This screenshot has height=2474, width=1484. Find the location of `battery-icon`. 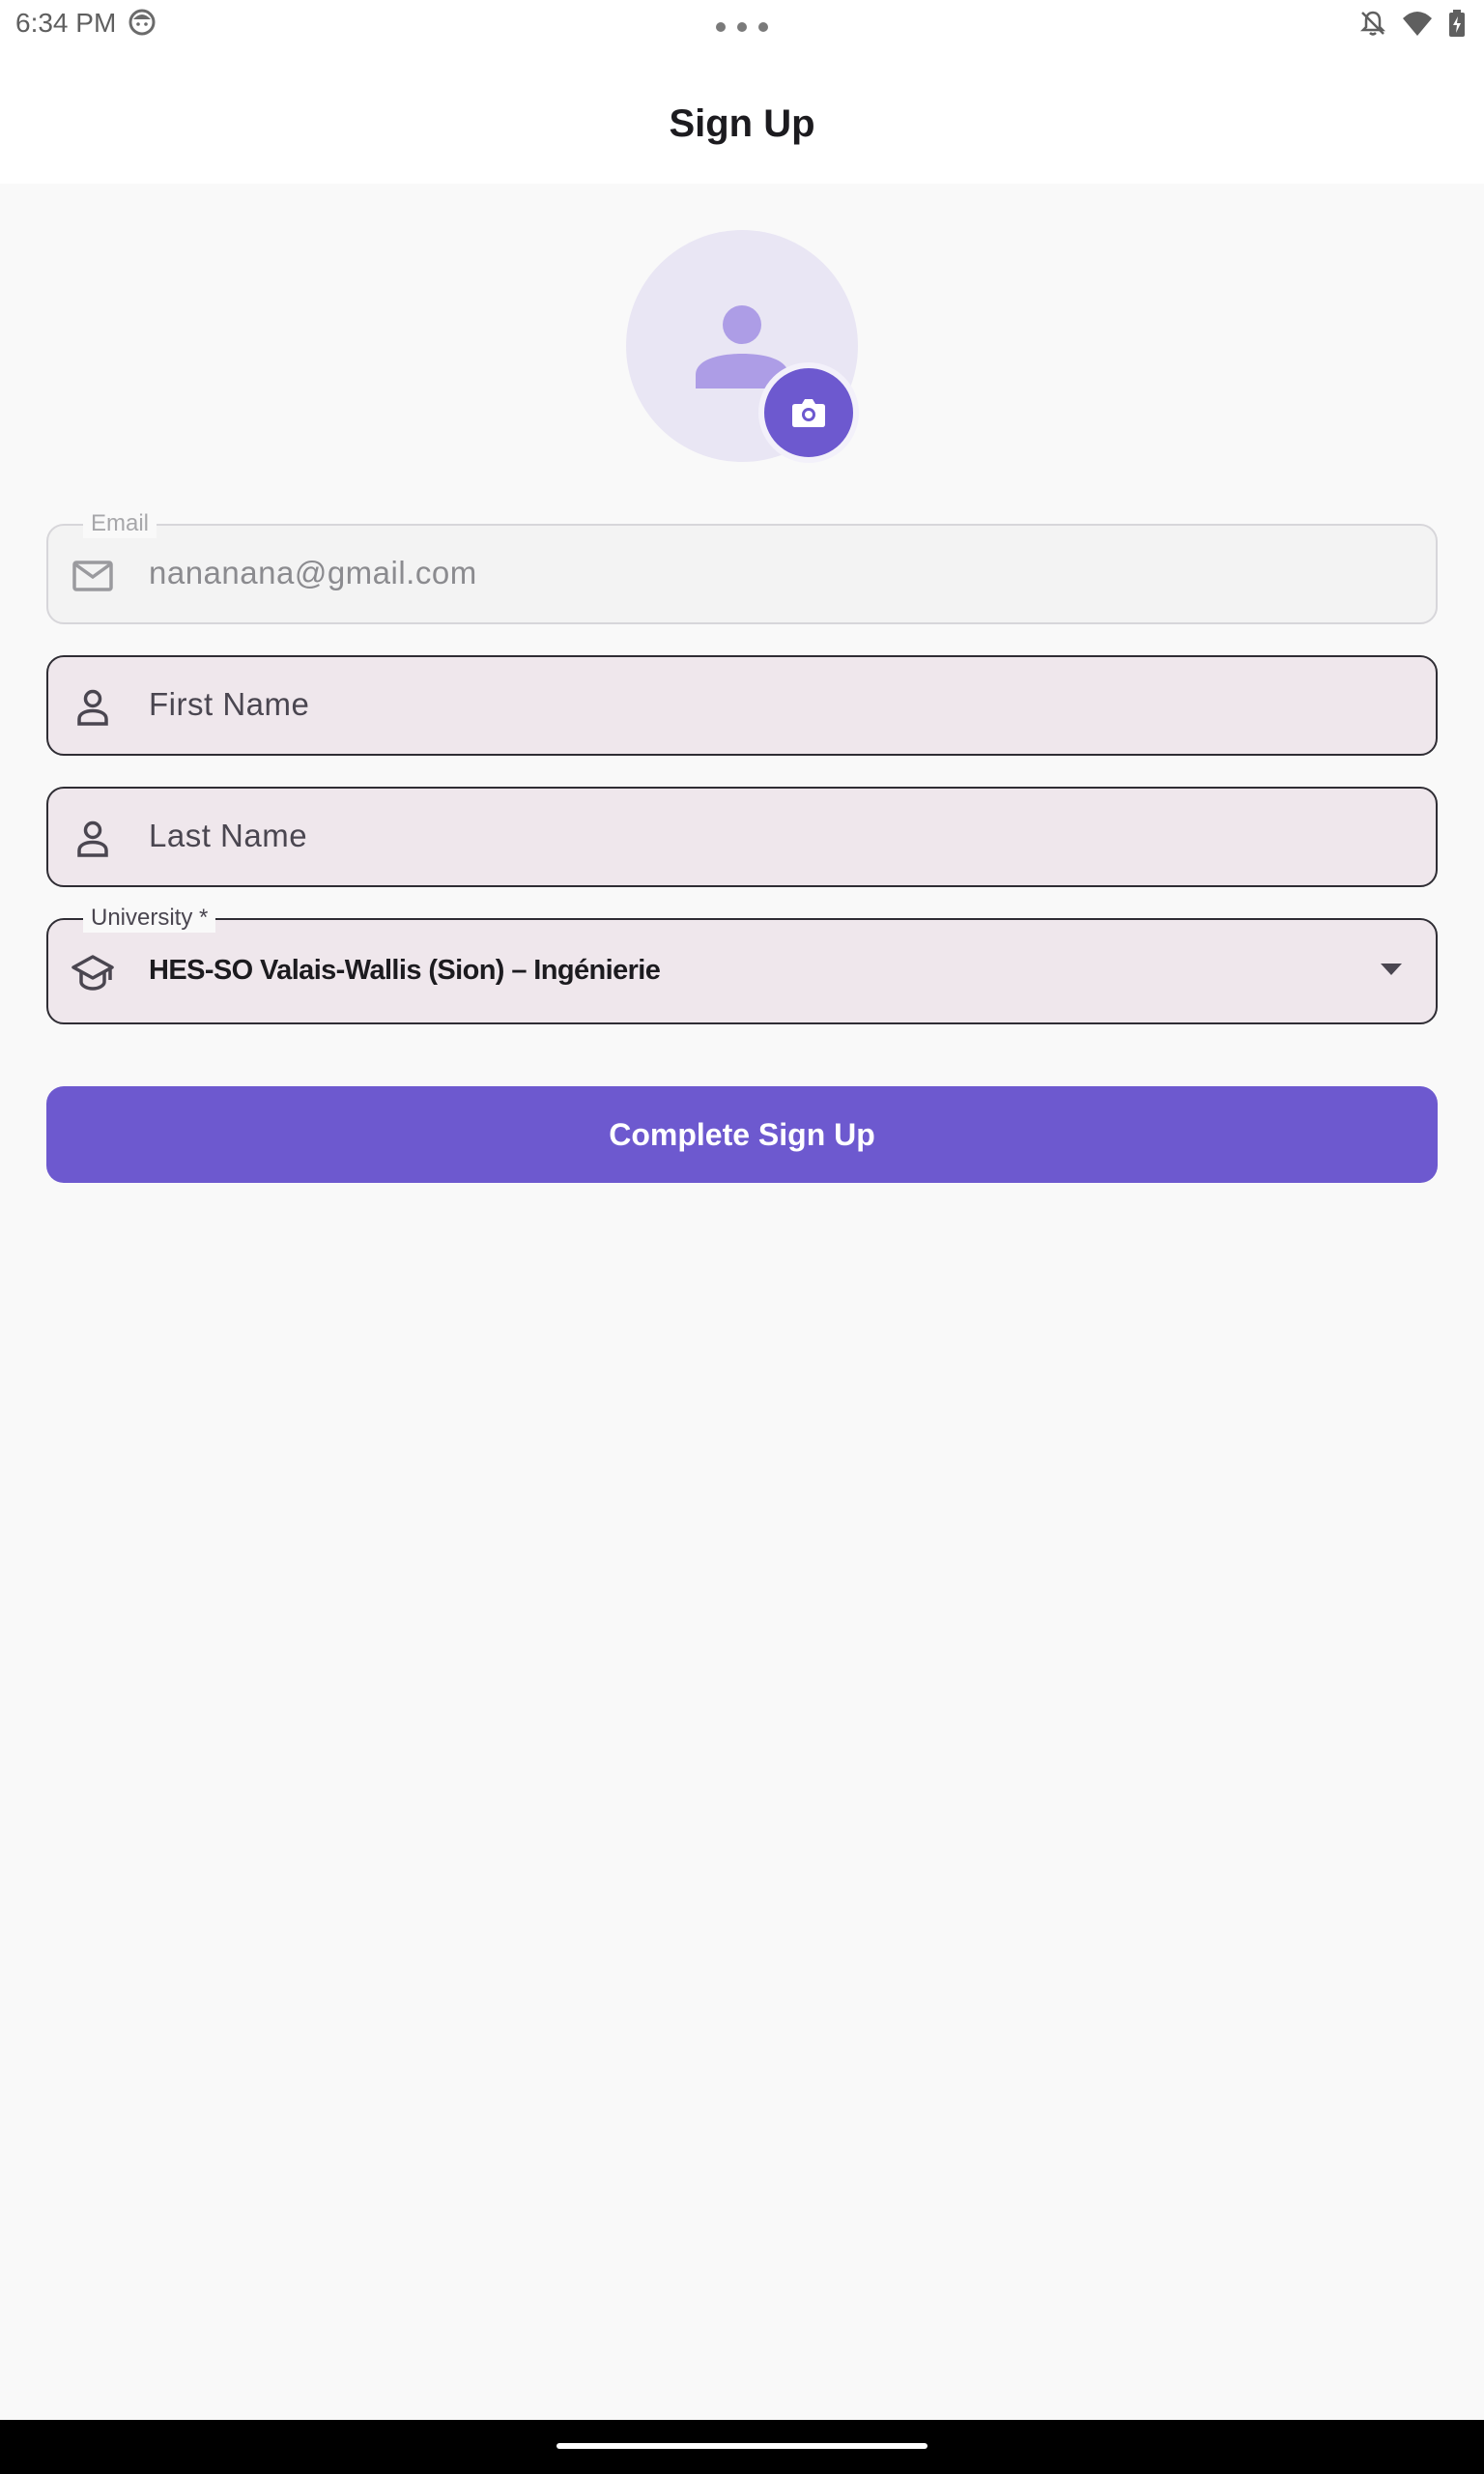

battery-icon is located at coordinates (1457, 24).